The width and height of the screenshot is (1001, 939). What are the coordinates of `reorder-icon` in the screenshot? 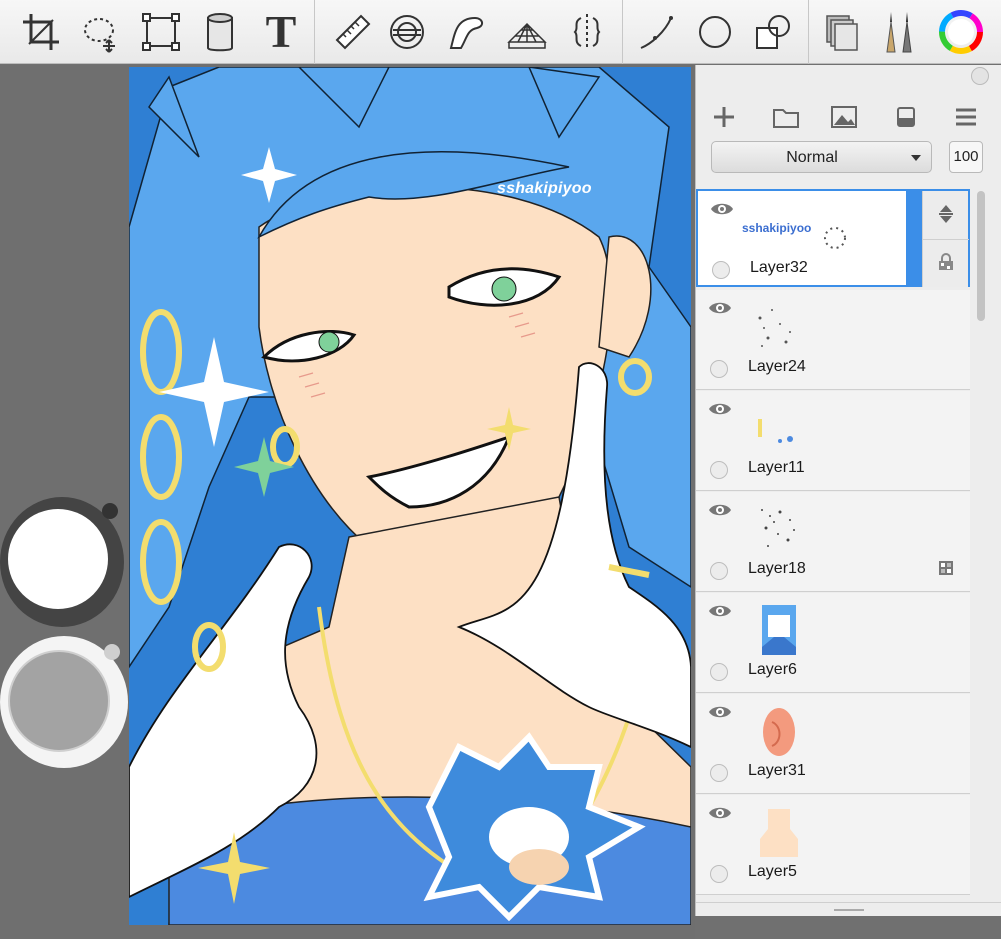 It's located at (946, 214).